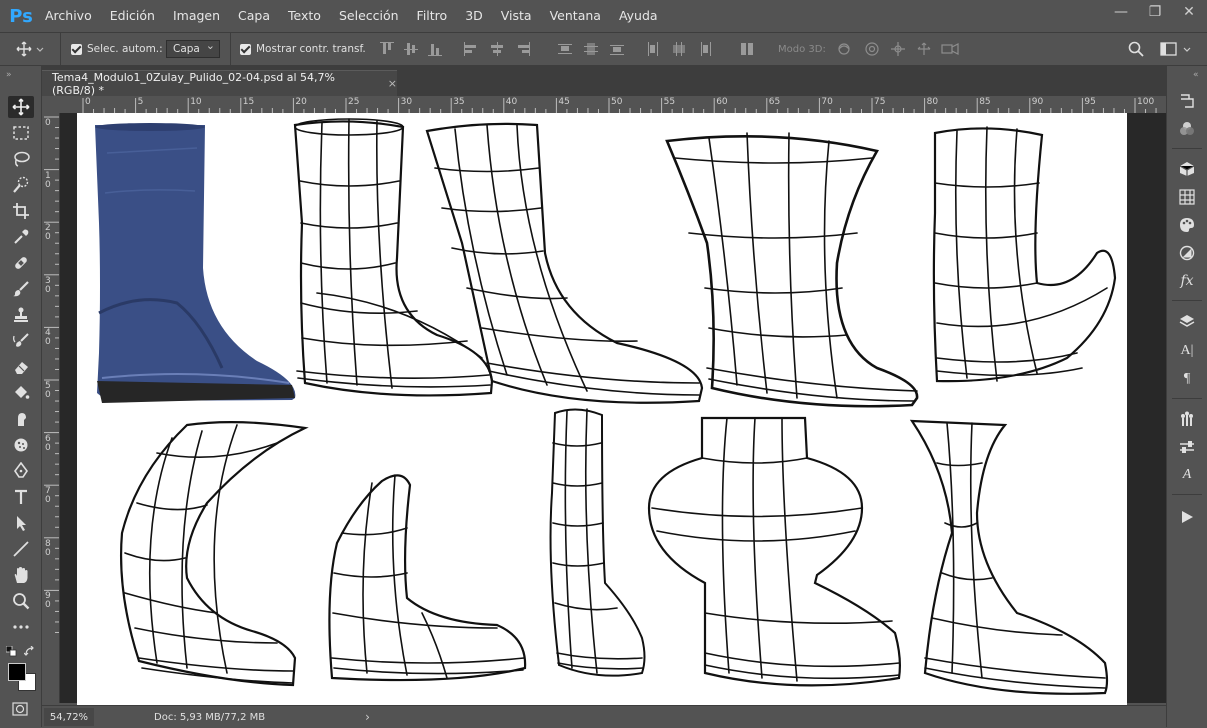  I want to click on show-transform-checkbox, so click(245, 49).